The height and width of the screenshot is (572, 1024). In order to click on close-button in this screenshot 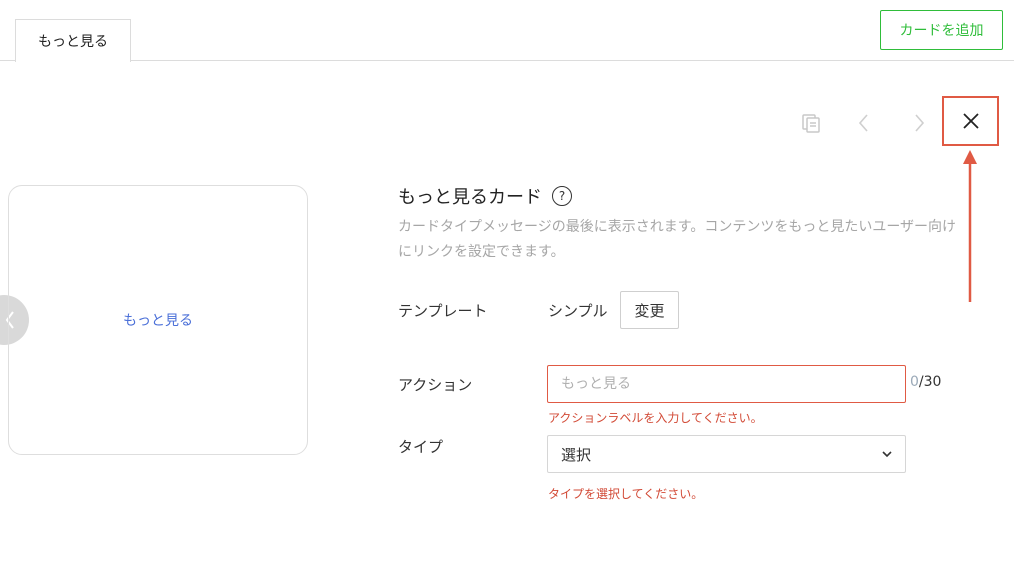, I will do `click(970, 121)`.